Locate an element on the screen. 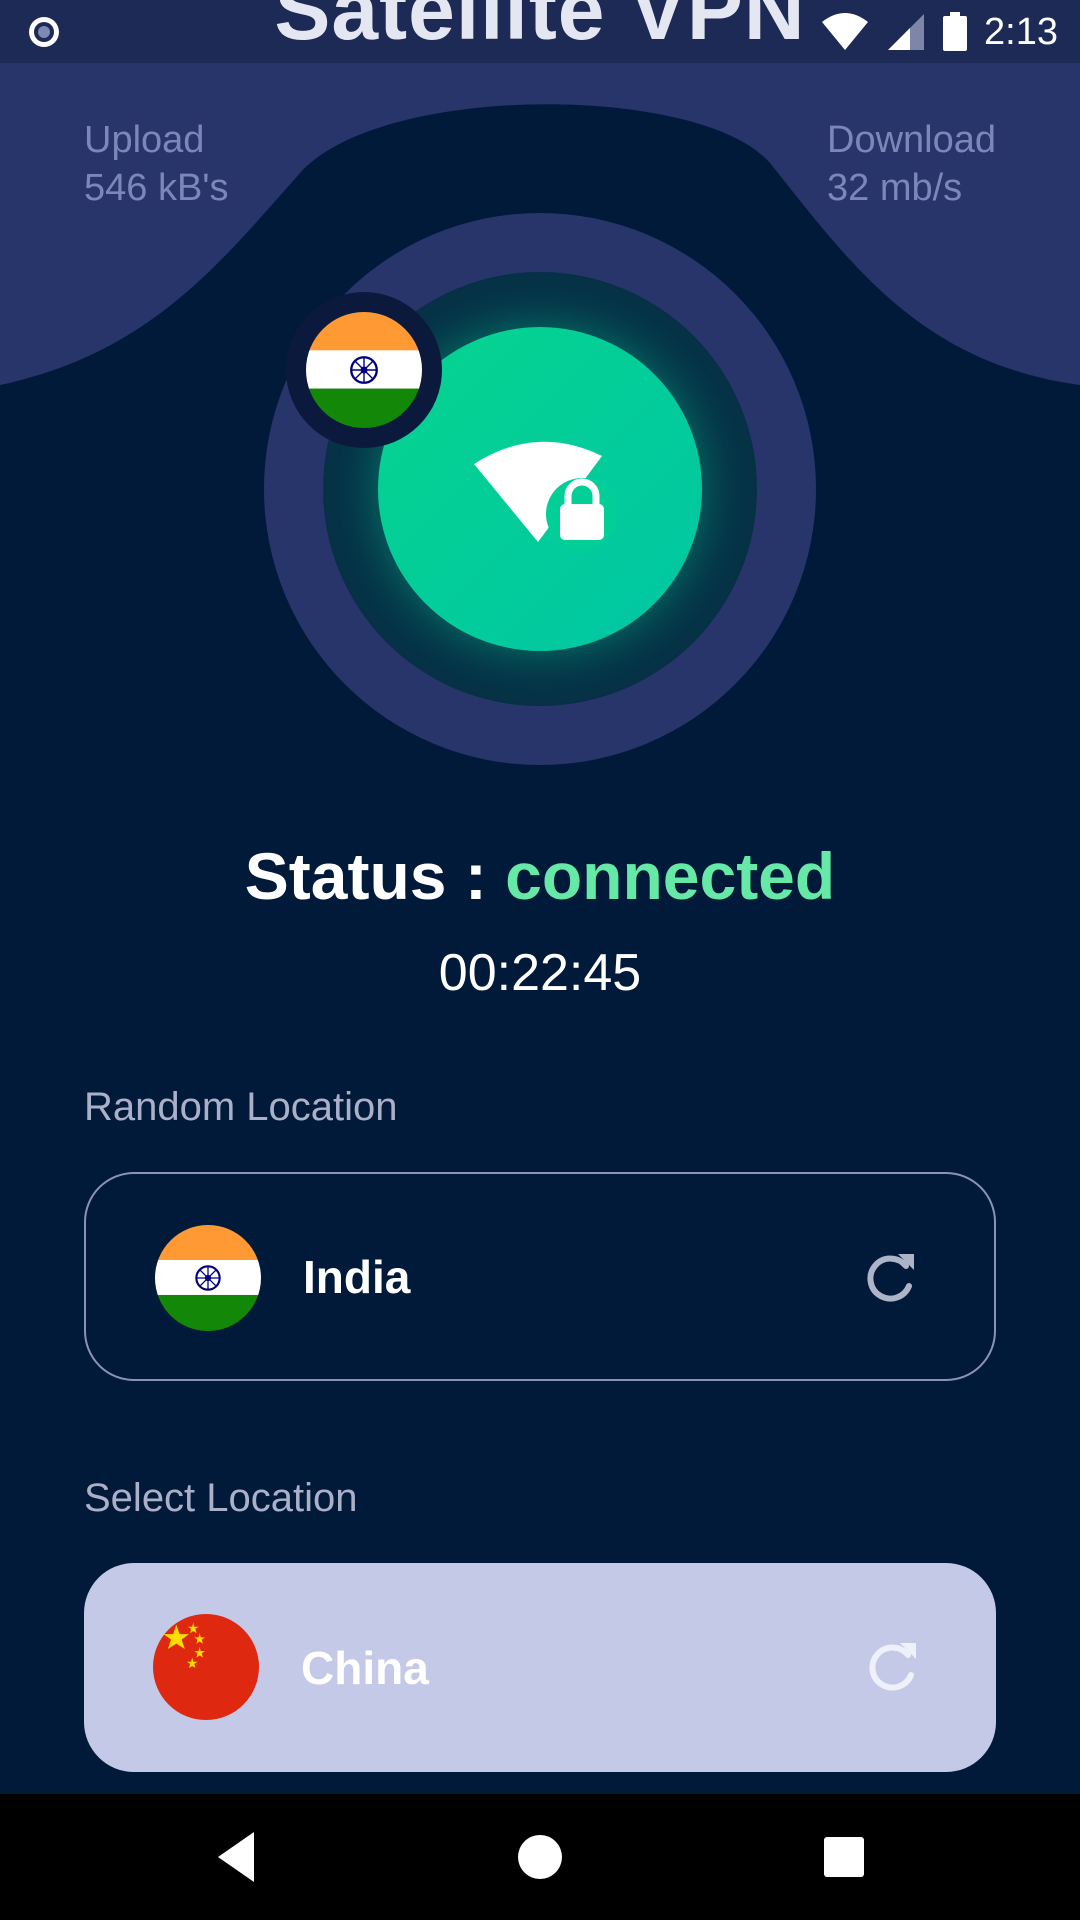  connection-status: Status : connected is located at coordinates (540, 876).